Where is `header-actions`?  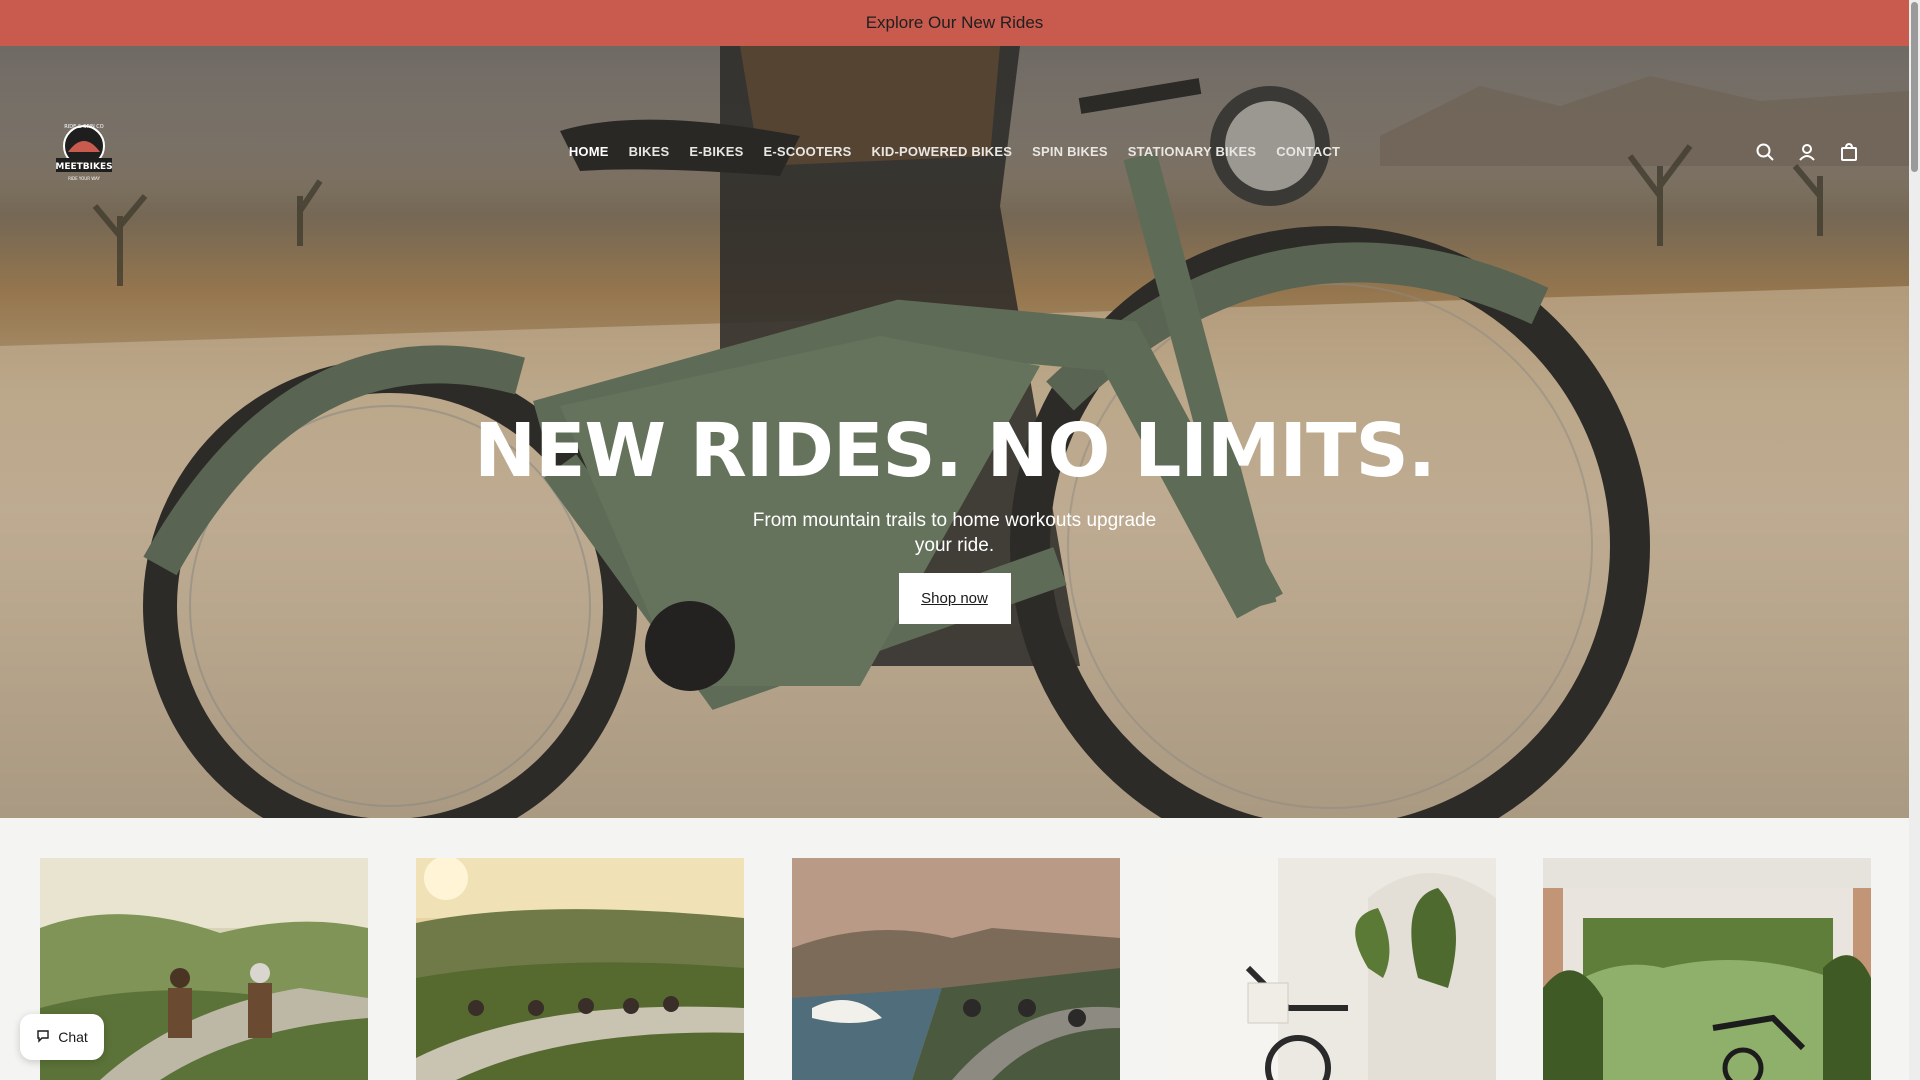
header-actions is located at coordinates (1807, 152).